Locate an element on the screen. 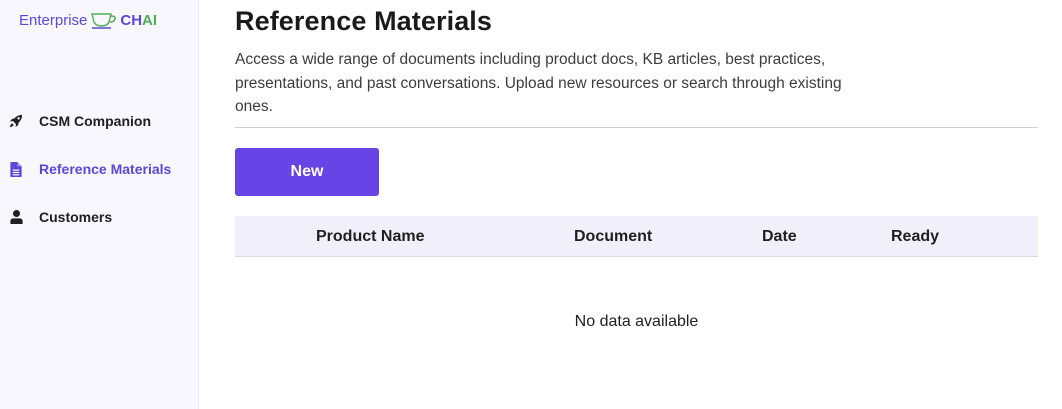 Image resolution: width=1062 pixels, height=409 pixels. brand-prefix: Enterprise is located at coordinates (53, 20).